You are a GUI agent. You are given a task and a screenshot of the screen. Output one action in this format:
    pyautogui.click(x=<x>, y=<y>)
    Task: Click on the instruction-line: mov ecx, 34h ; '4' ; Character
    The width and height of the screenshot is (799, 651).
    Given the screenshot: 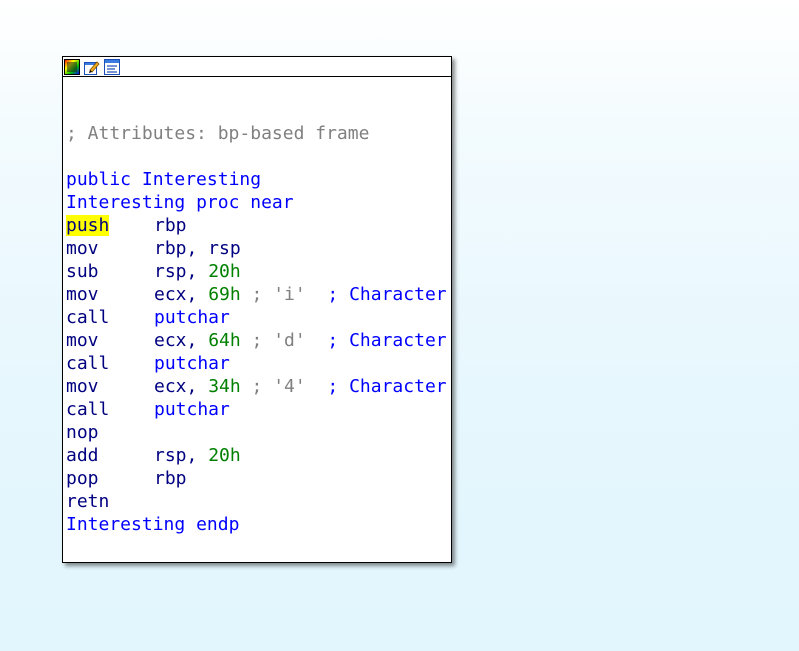 What is the action you would take?
    pyautogui.click(x=258, y=386)
    